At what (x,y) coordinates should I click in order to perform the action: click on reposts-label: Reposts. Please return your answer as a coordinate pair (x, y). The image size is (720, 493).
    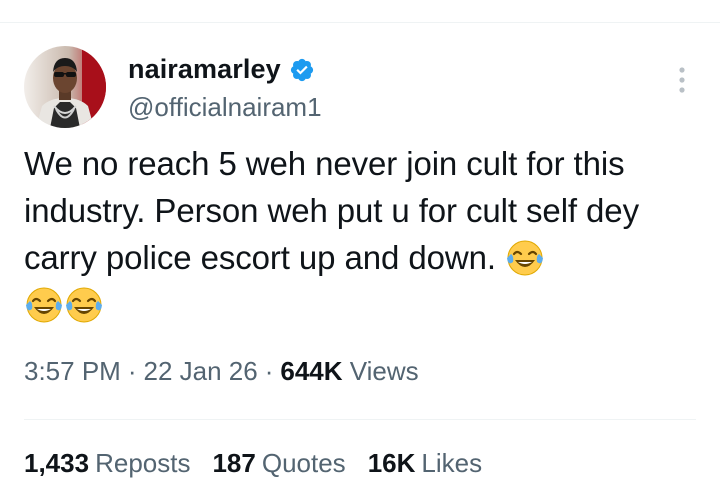
    Looking at the image, I should click on (143, 463).